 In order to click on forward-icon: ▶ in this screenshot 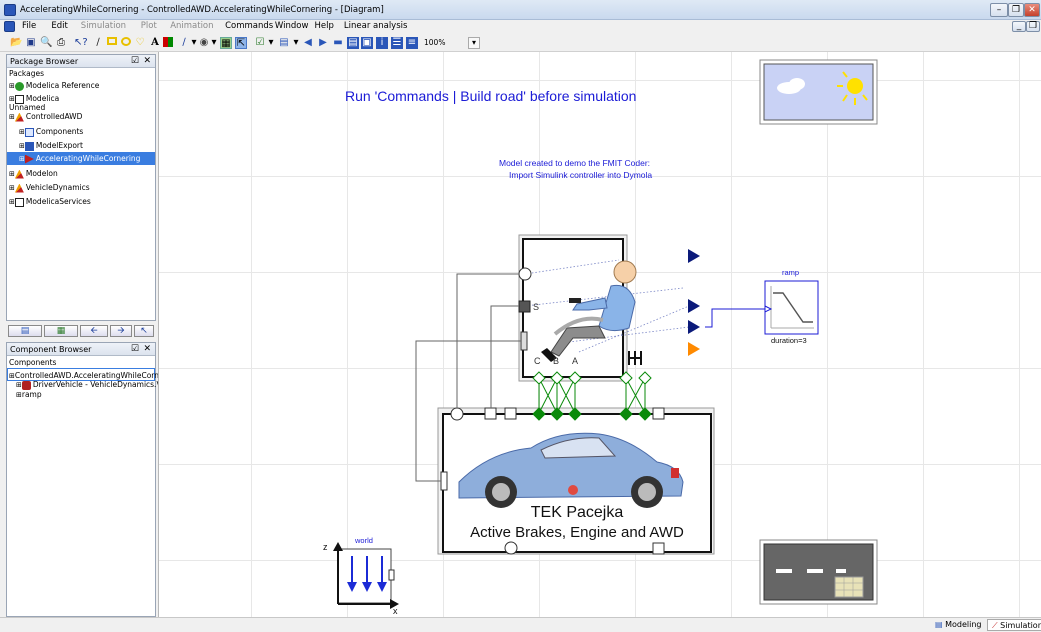, I will do `click(323, 43)`.